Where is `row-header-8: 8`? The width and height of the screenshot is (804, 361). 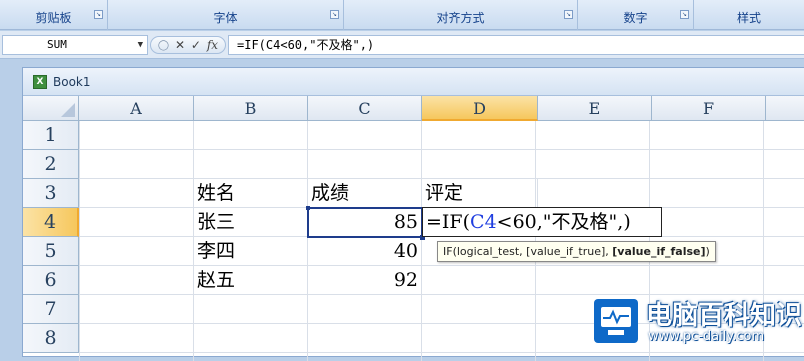 row-header-8: 8 is located at coordinates (51, 338).